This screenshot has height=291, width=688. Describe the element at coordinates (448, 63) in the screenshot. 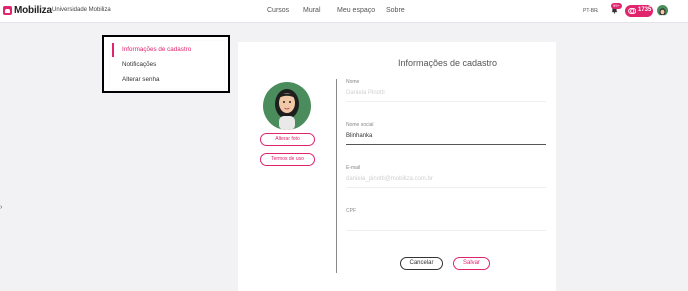

I see `page-title: Informações de cadastro` at that location.